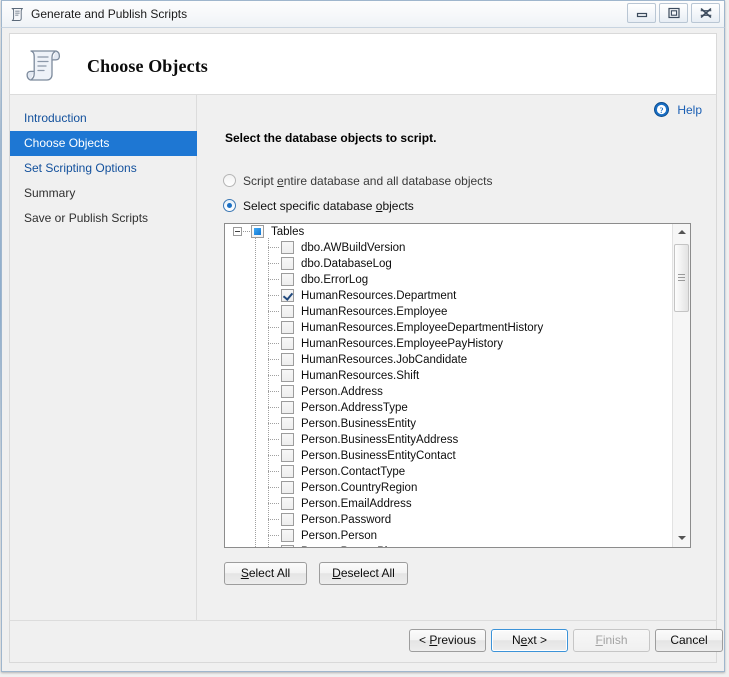  I want to click on tree-item: HumanResources.JobCandidate, so click(449, 360).